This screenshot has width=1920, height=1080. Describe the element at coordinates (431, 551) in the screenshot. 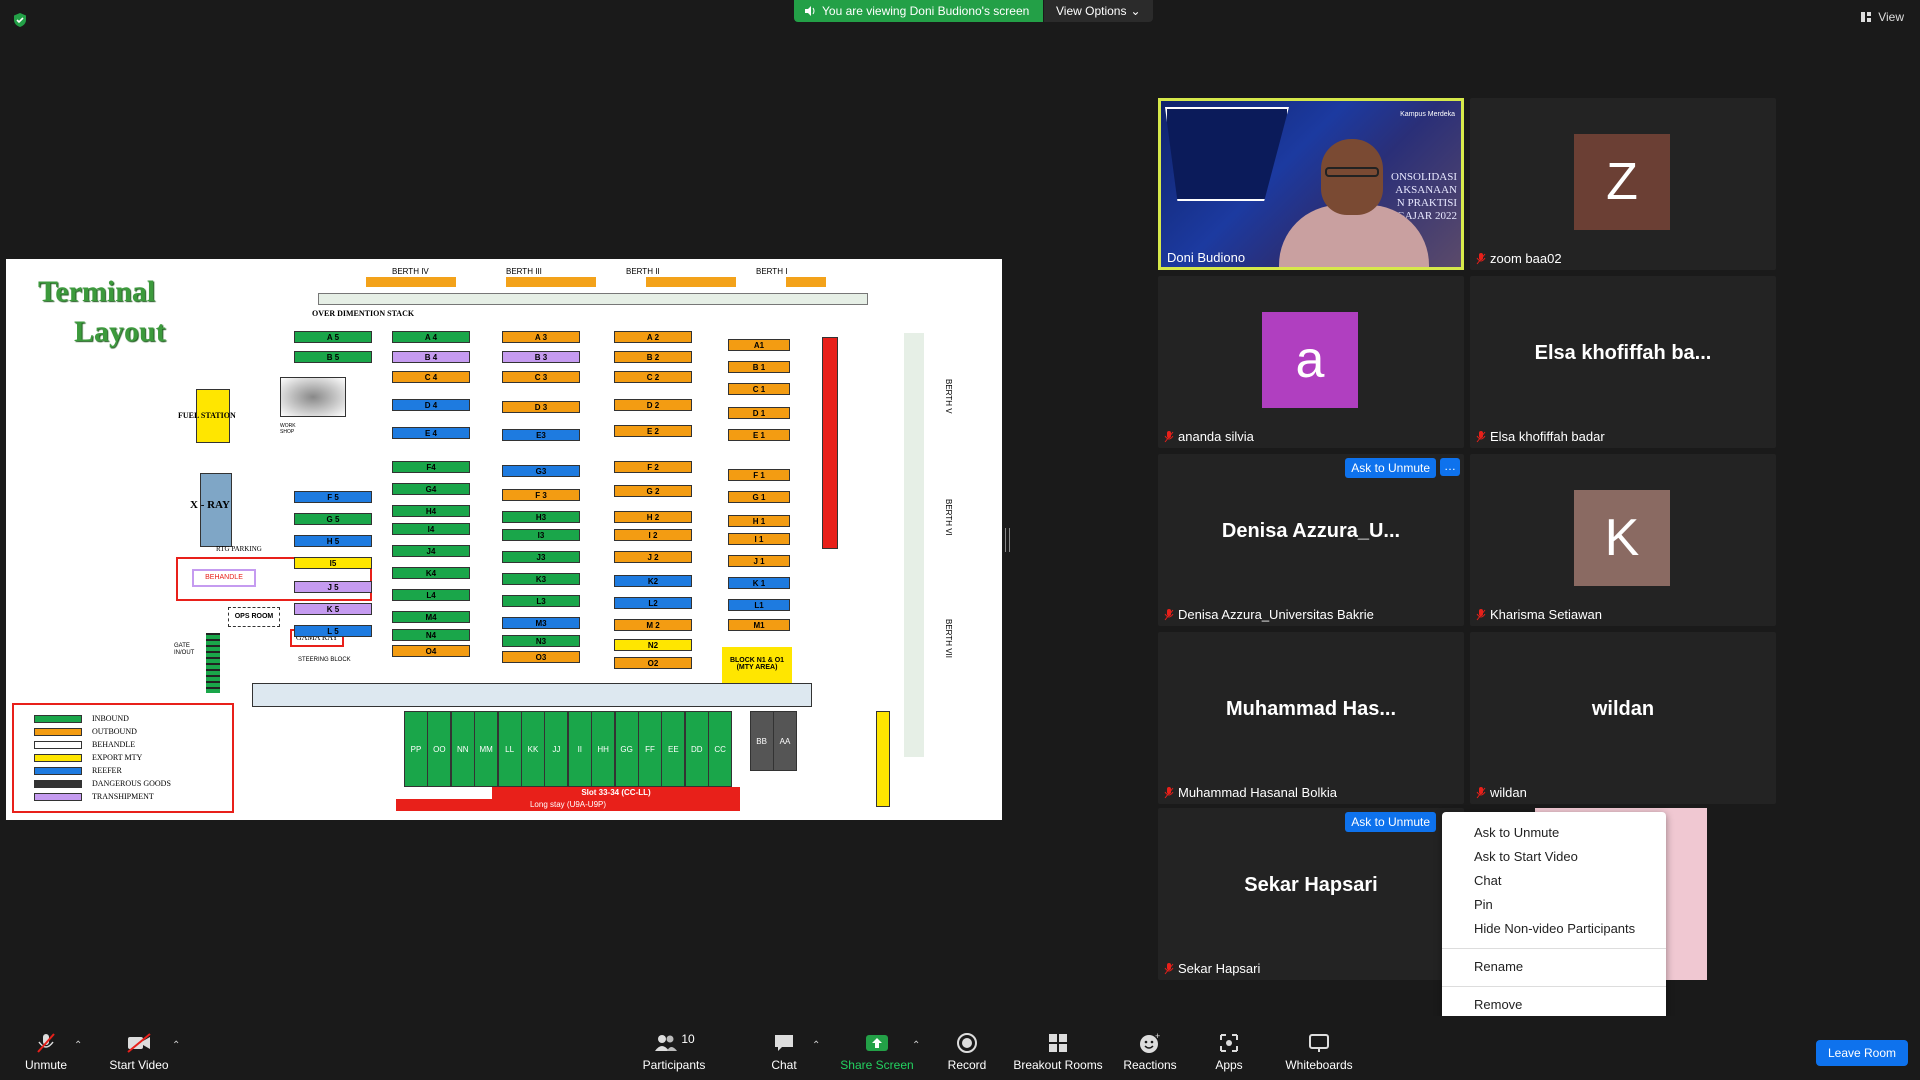

I see `yard-block: J4` at that location.